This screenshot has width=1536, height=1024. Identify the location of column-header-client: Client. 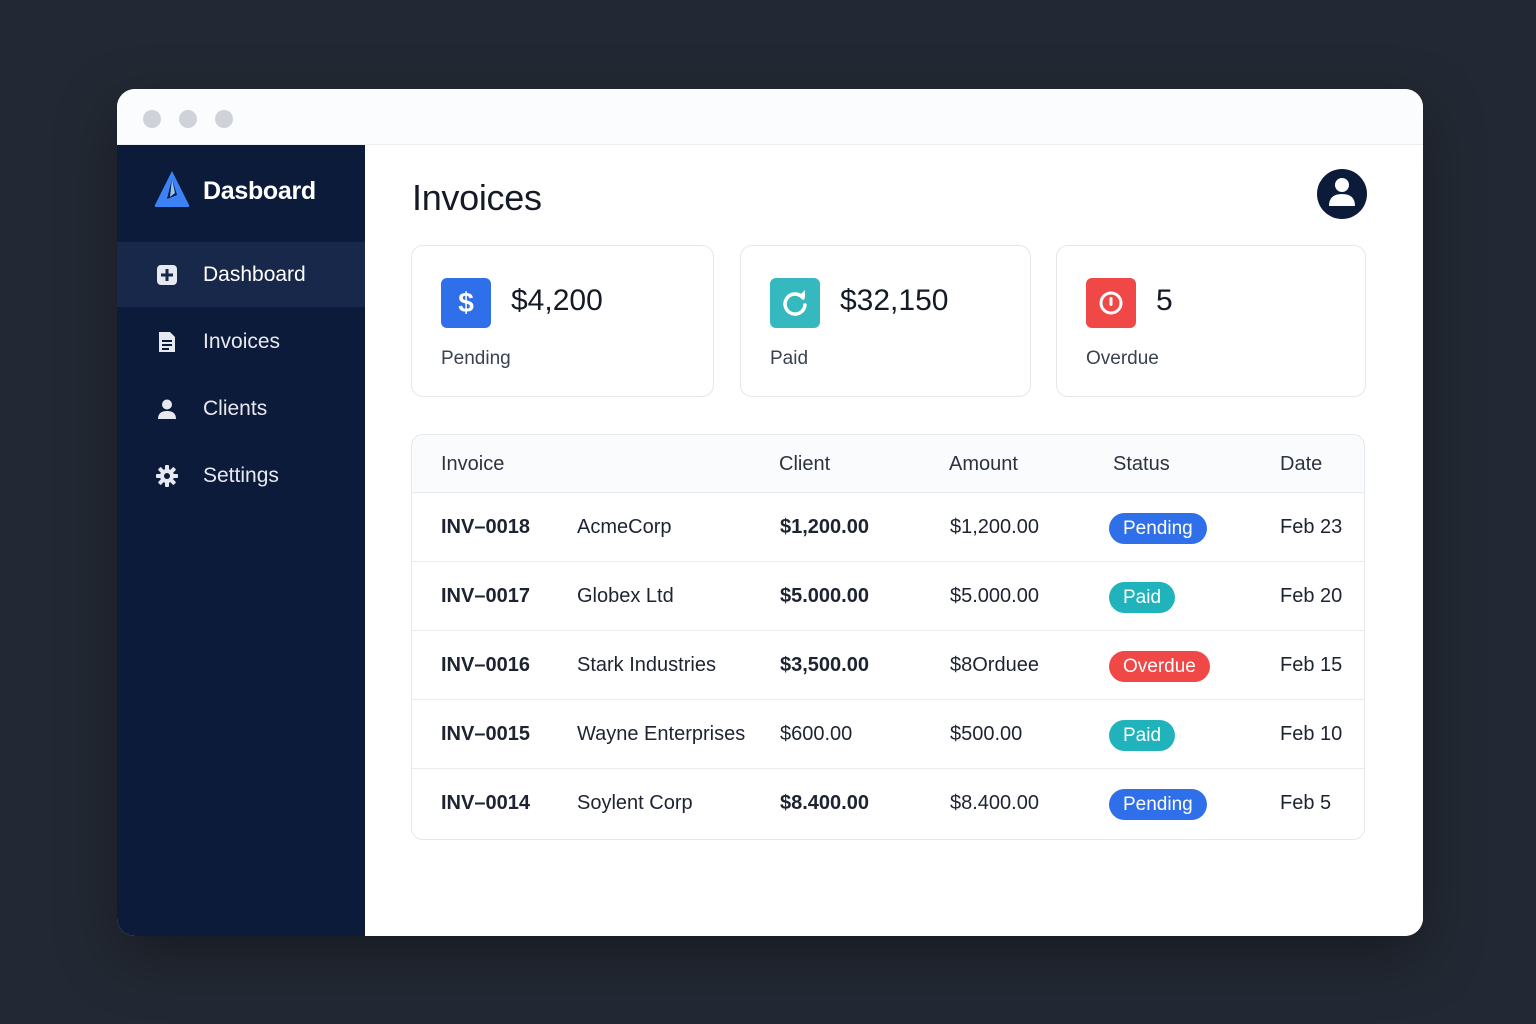
(804, 464).